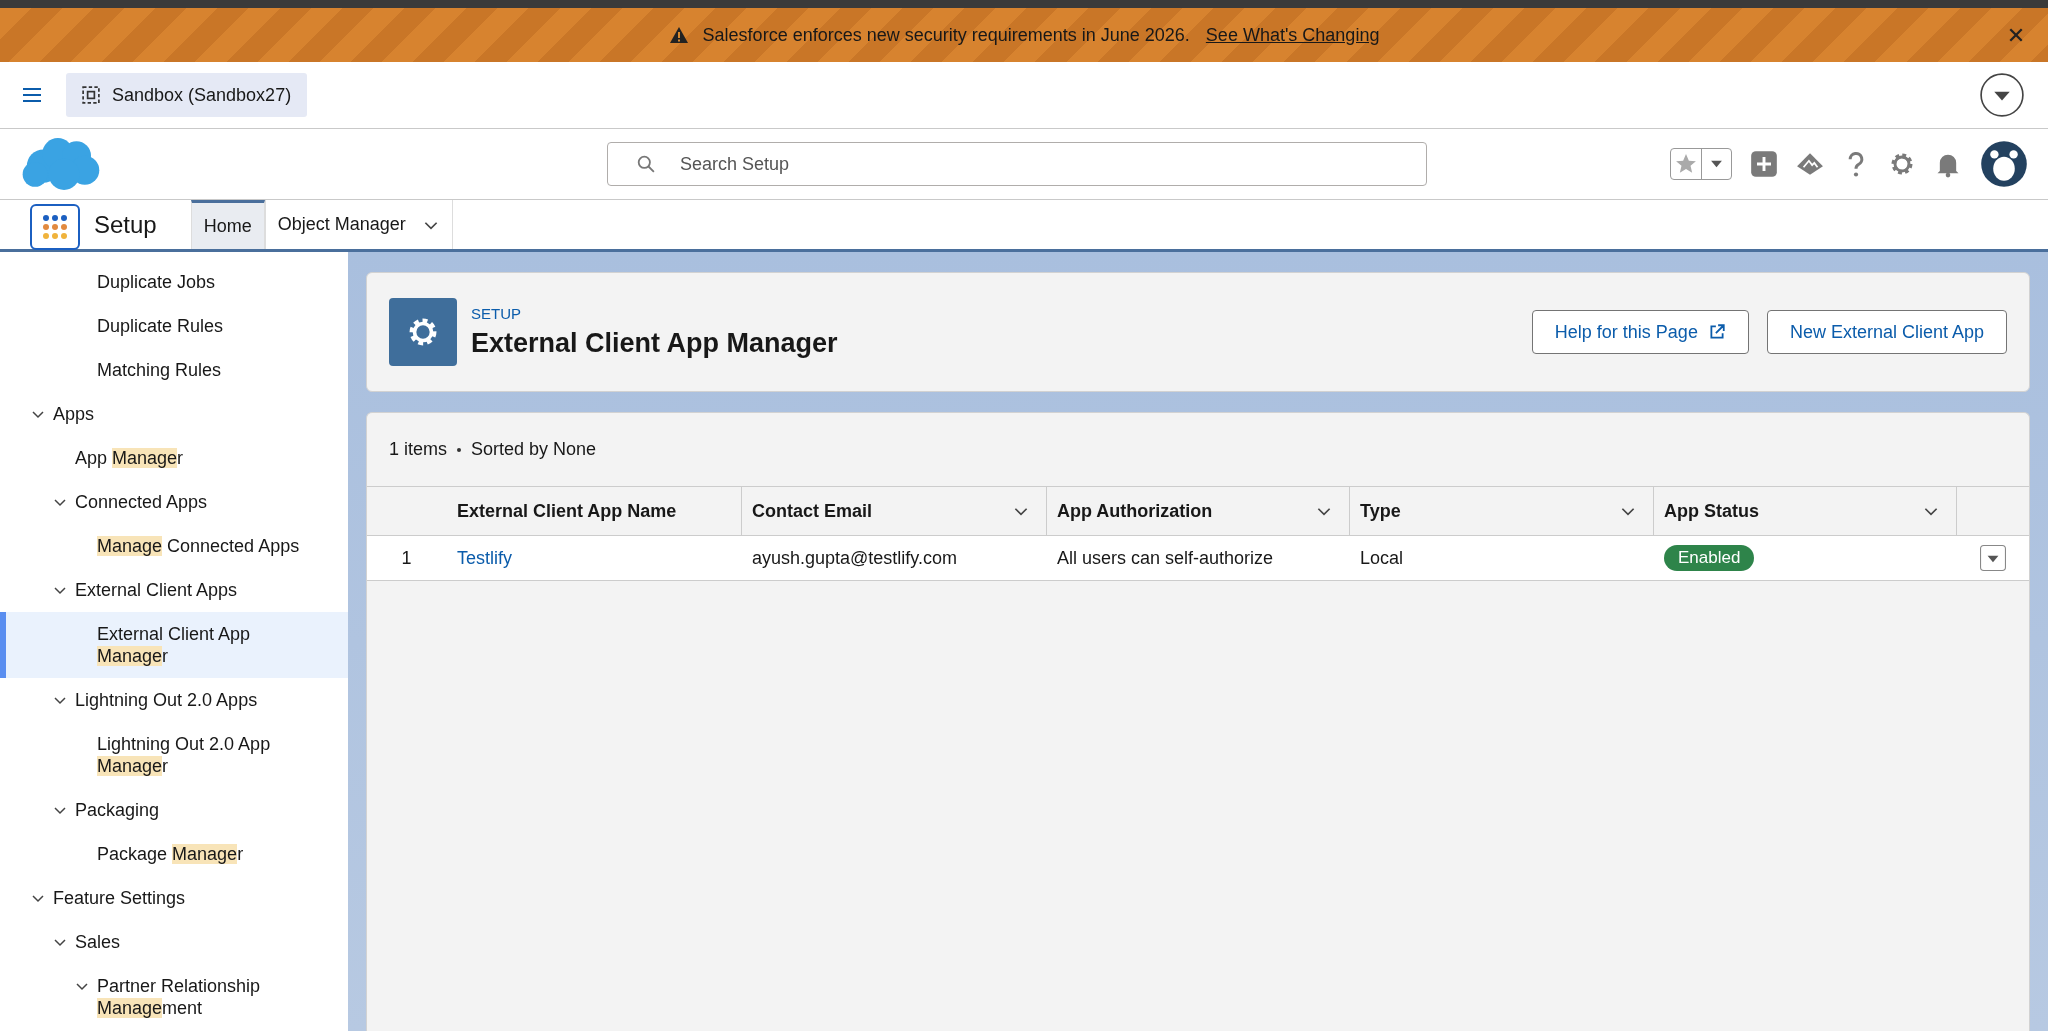 The image size is (2048, 1031). I want to click on sidebar-item: Feature Settings, so click(174, 898).